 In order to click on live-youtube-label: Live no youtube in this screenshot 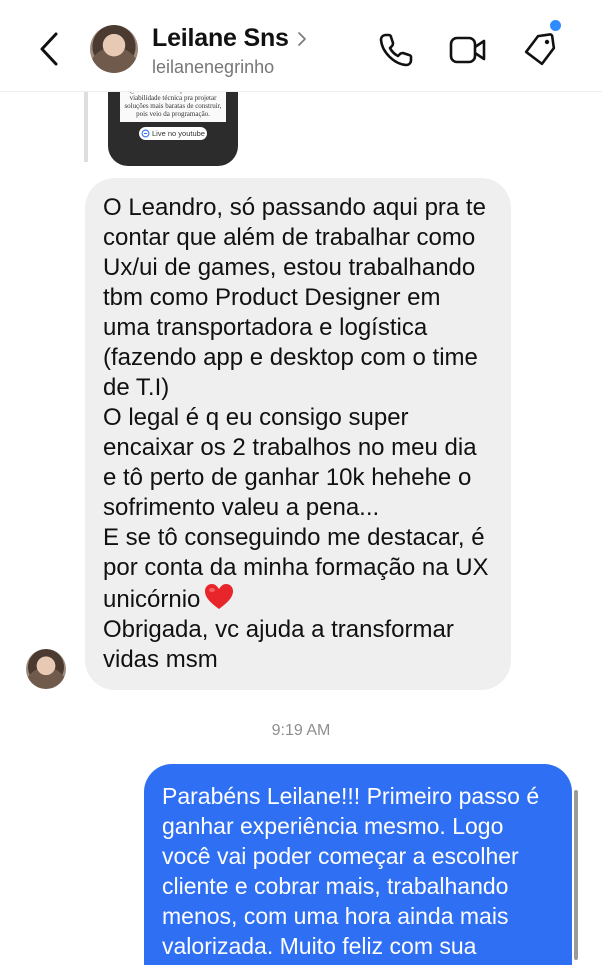, I will do `click(178, 133)`.